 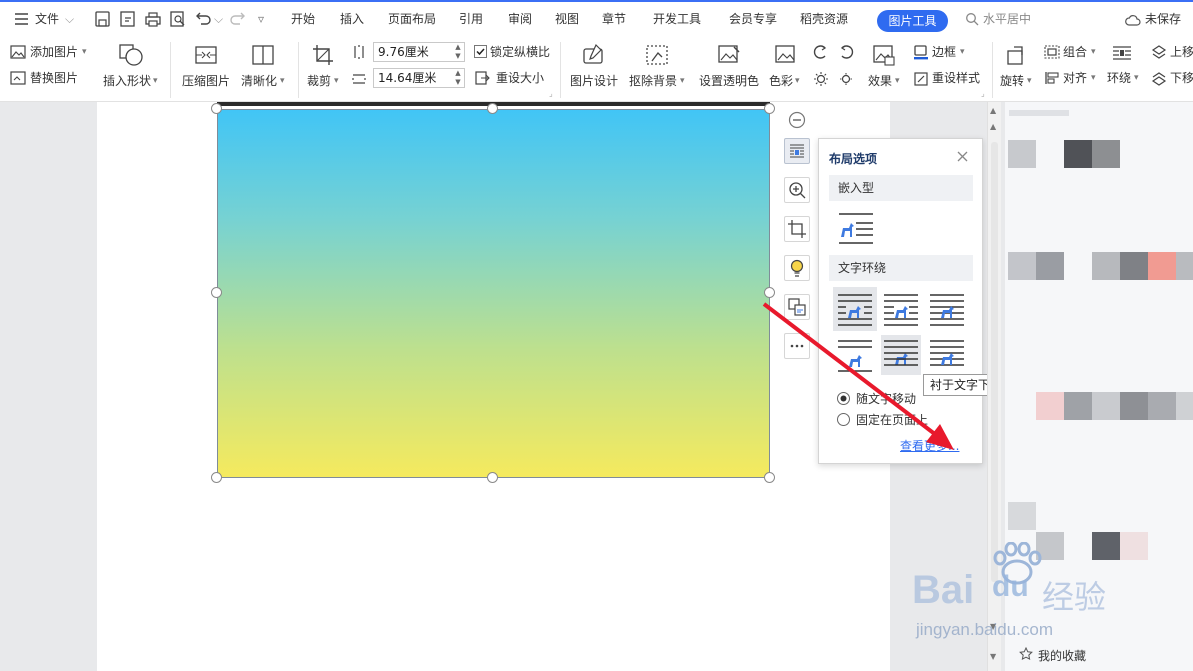 I want to click on reset-style-button: 重设样式, so click(x=956, y=78).